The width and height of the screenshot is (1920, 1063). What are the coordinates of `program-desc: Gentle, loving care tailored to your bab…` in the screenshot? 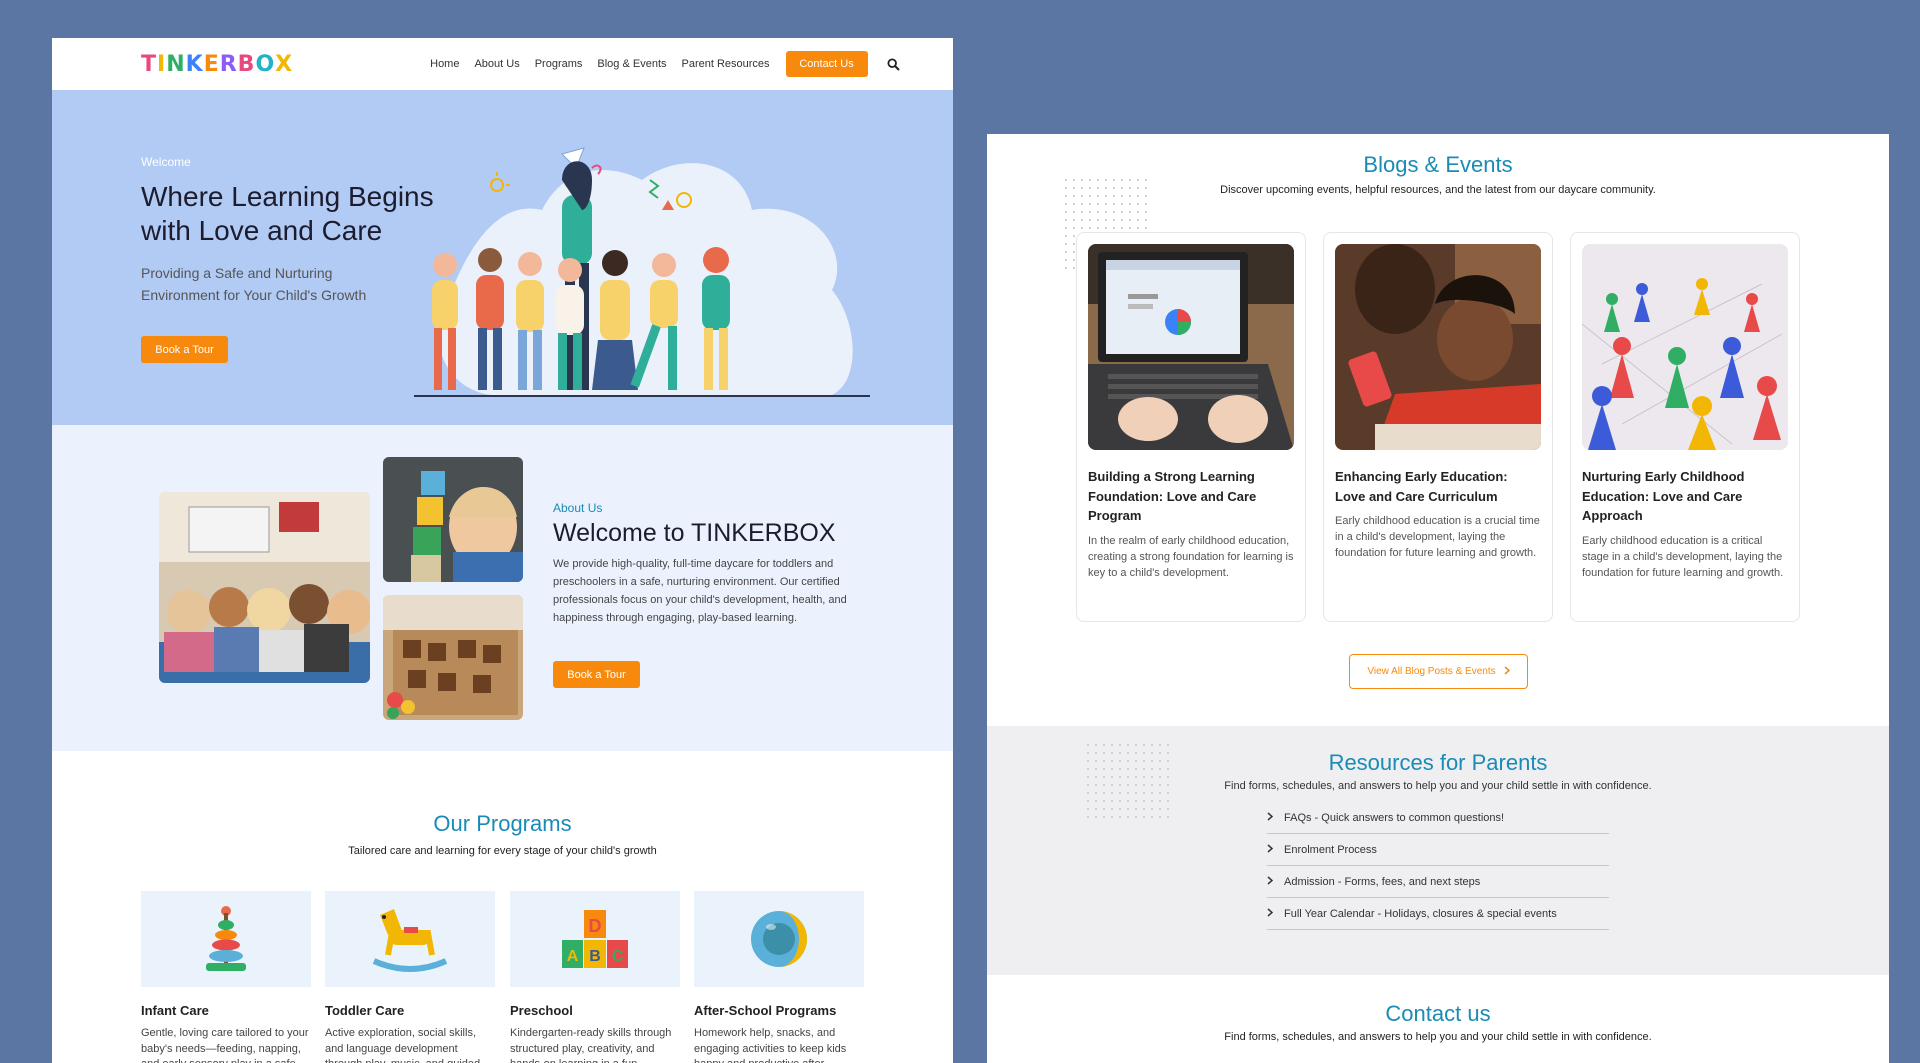 It's located at (225, 1045).